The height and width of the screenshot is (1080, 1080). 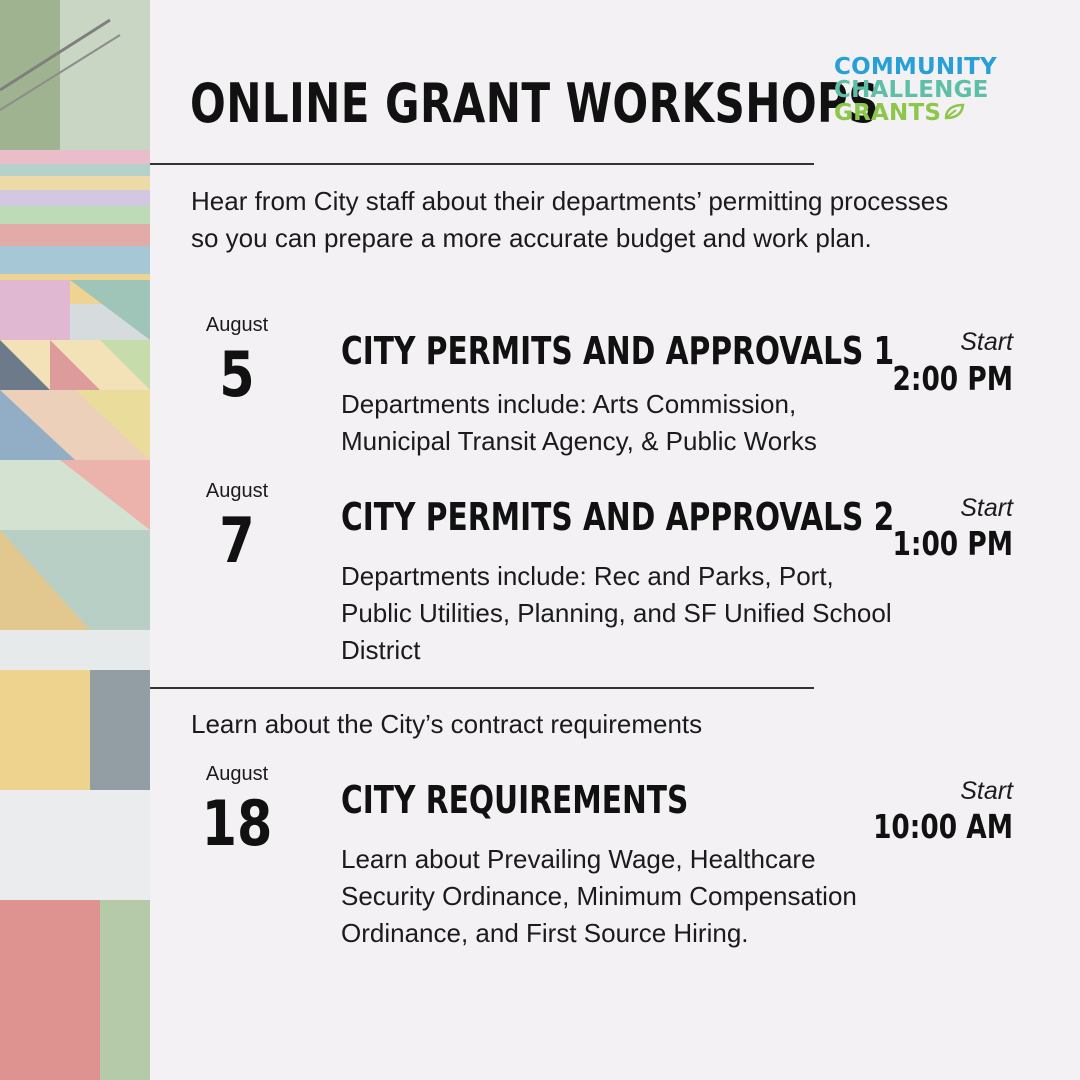 What do you see at coordinates (535, 103) in the screenshot?
I see `page-title: ONLINE GRANT WORKSHOPS` at bounding box center [535, 103].